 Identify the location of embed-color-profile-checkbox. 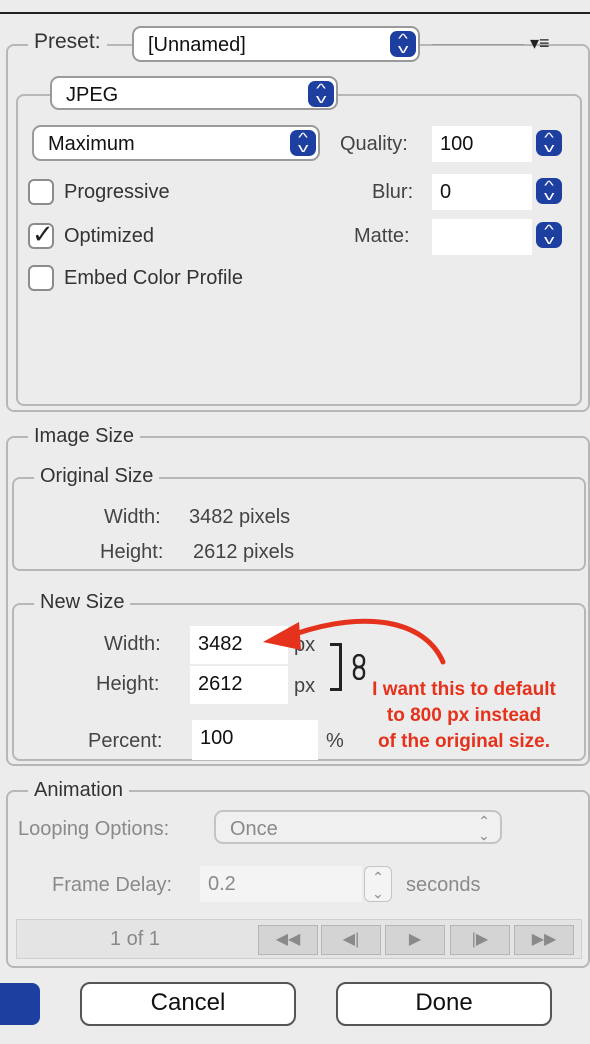
(41, 278).